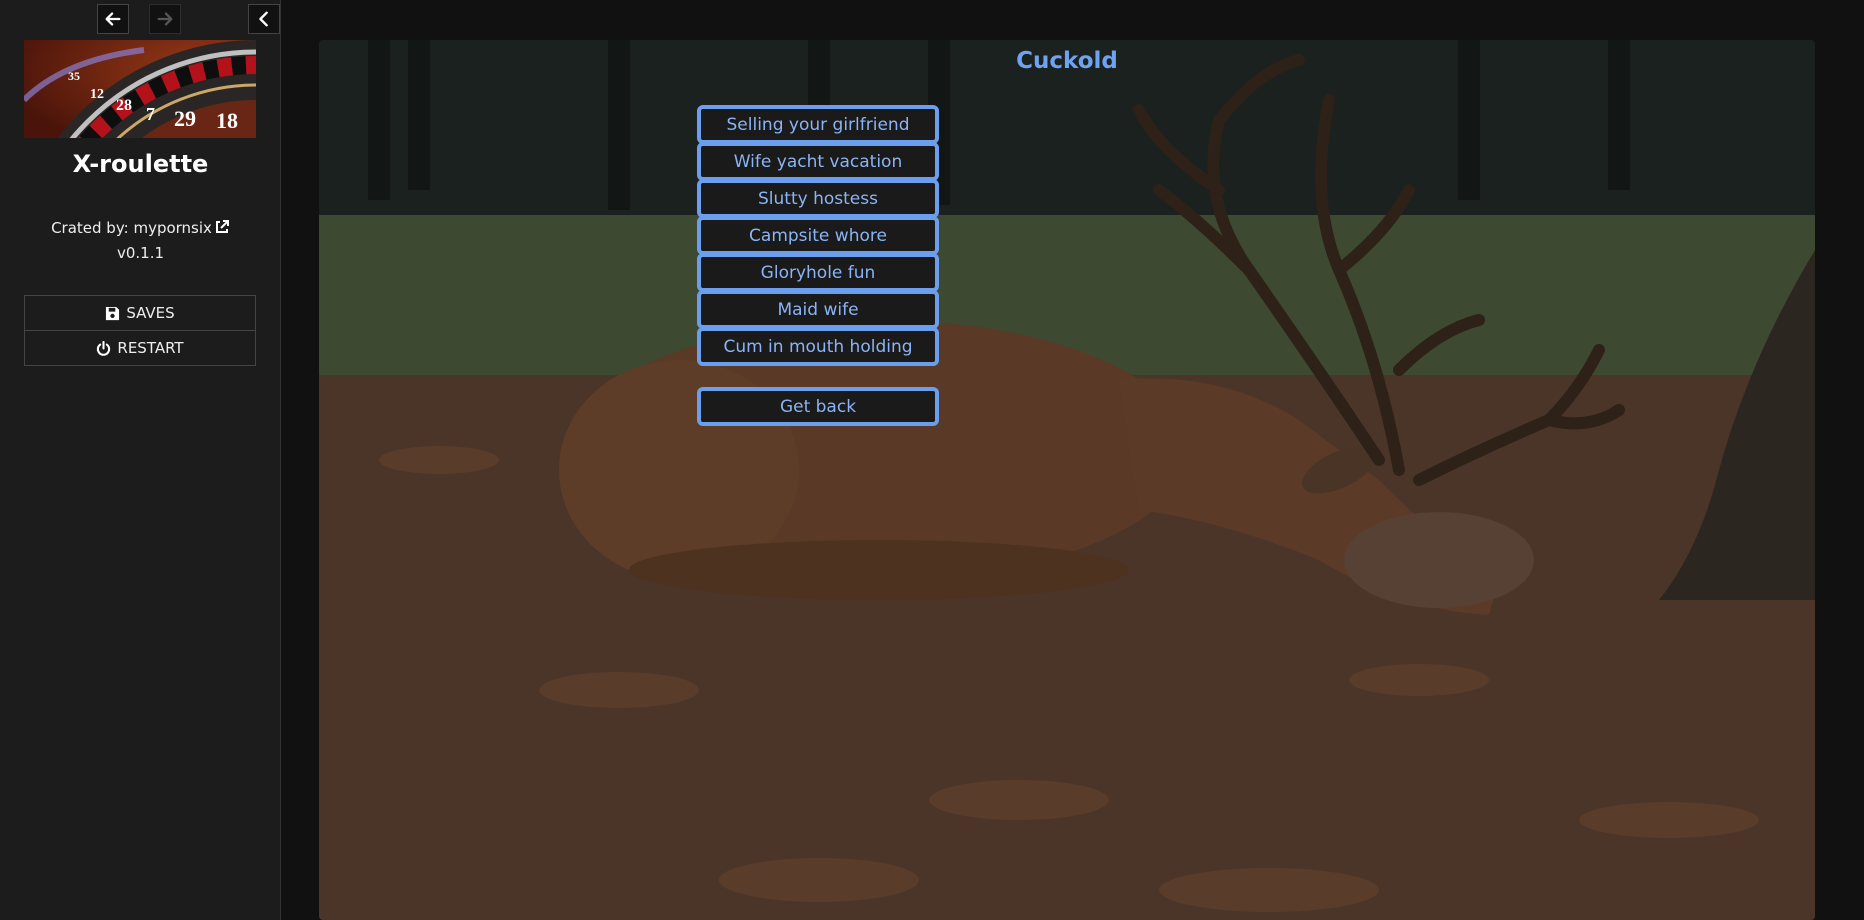  What do you see at coordinates (818, 161) in the screenshot?
I see `choice-link: Wife yacht vacation` at bounding box center [818, 161].